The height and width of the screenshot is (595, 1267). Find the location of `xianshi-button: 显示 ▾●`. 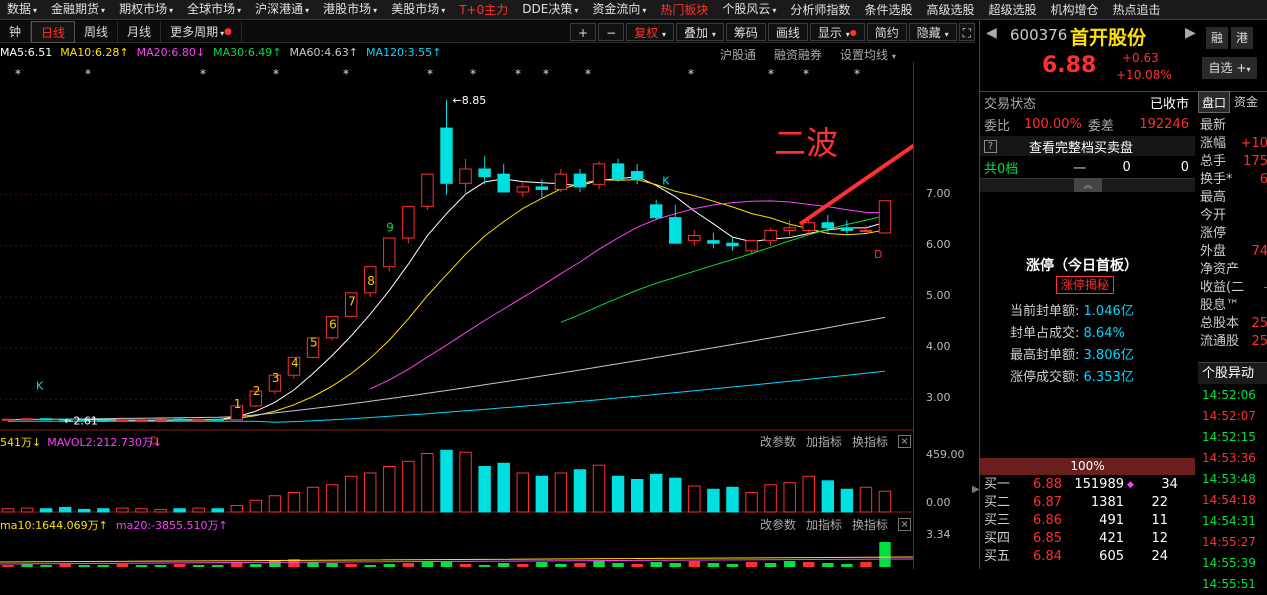

xianshi-button: 显示 ▾● is located at coordinates (837, 31).